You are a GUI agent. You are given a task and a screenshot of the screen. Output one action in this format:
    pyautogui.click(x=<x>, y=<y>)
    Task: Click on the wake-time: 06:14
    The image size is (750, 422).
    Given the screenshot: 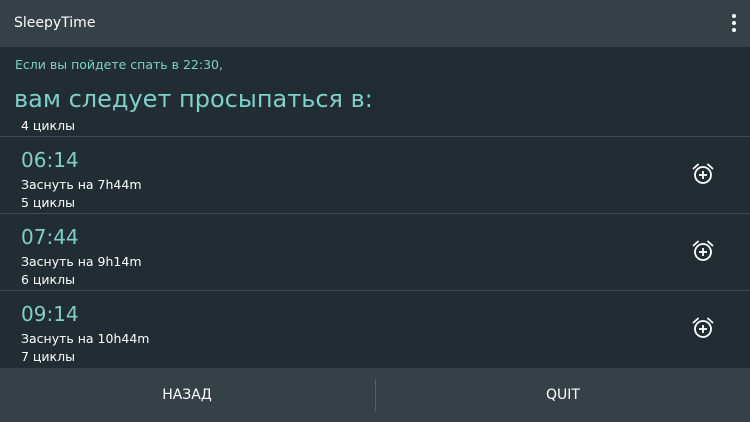 What is the action you would take?
    pyautogui.click(x=50, y=160)
    